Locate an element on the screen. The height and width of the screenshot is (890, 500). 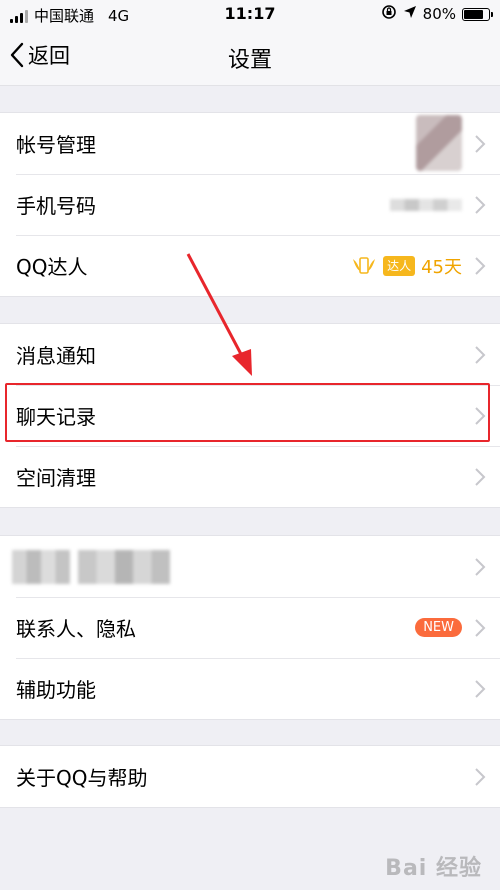
row-label: 消息通知 is located at coordinates (56, 356).